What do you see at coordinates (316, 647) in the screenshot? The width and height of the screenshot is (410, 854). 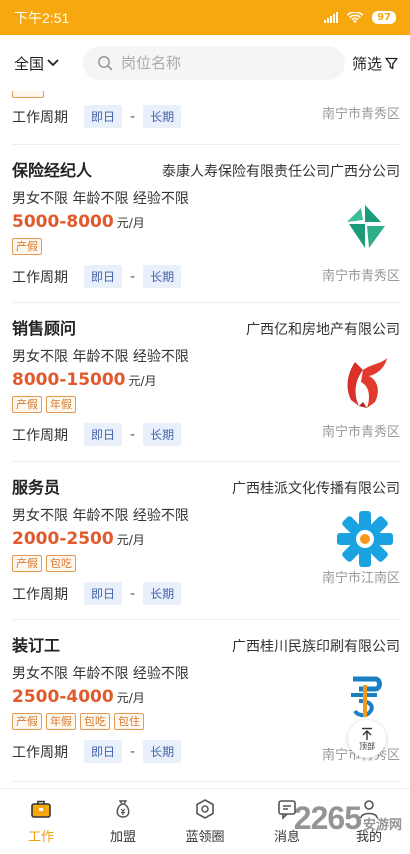 I see `company-name: 广西桂川民族印刷有限公司` at bounding box center [316, 647].